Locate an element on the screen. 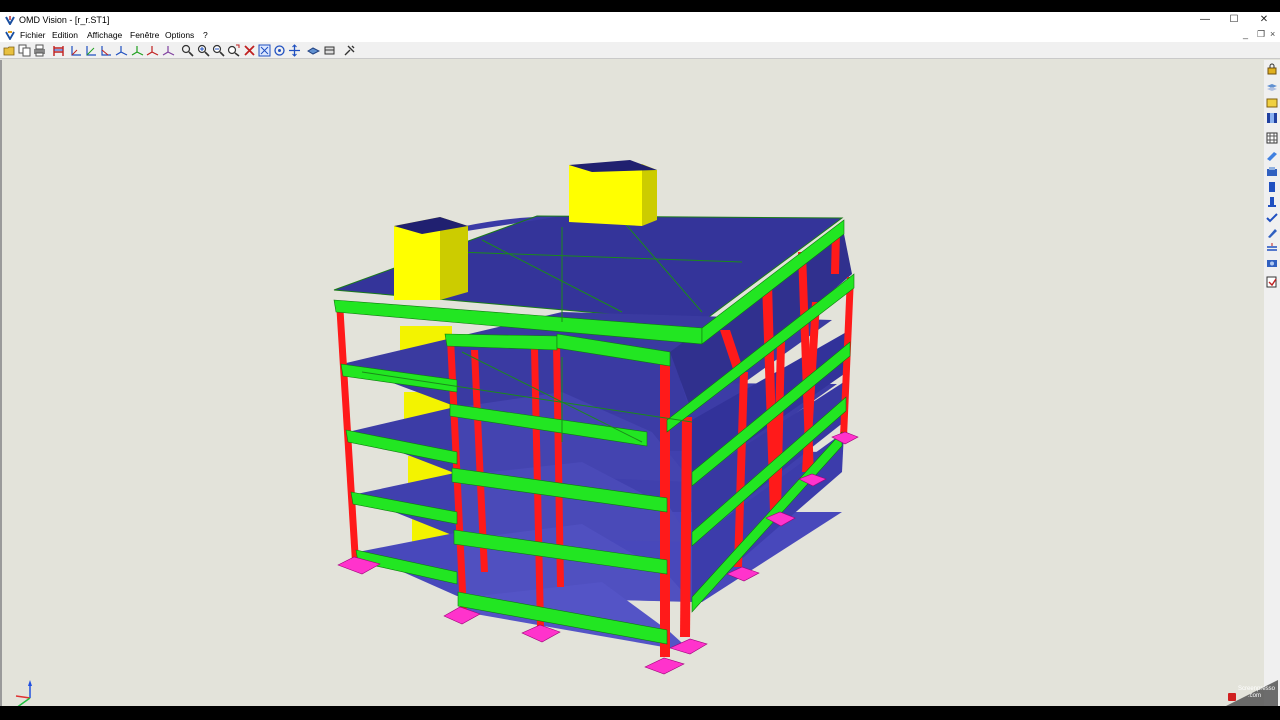  section-icon is located at coordinates (1272, 202).